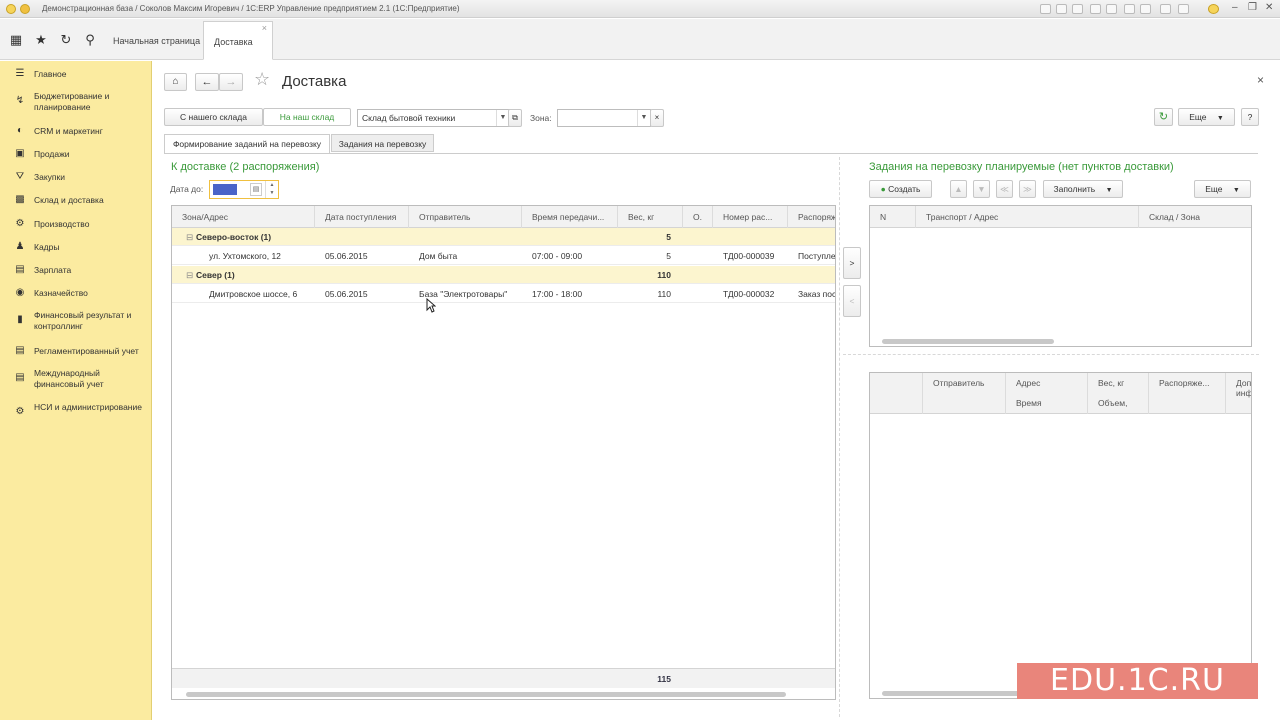 Image resolution: width=1280 pixels, height=720 pixels. Describe the element at coordinates (698, 217) in the screenshot. I see `column-header: О.` at that location.